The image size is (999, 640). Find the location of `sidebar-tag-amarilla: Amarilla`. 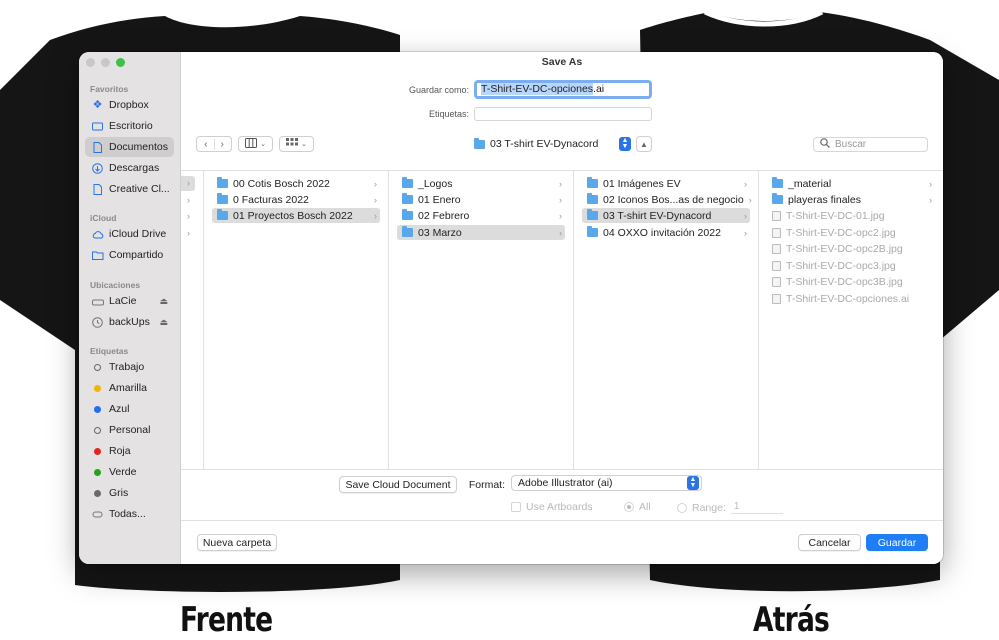

sidebar-tag-amarilla: Amarilla is located at coordinates (129, 388).